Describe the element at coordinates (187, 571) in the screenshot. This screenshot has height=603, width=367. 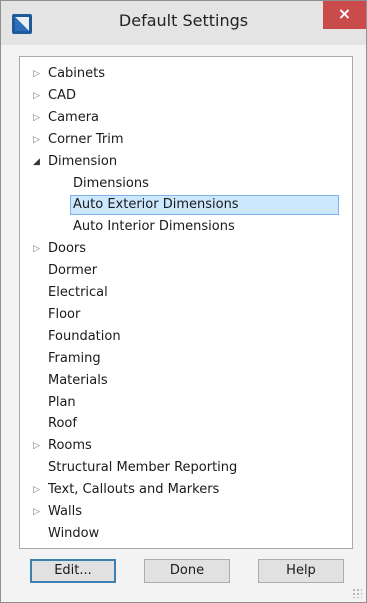
I see `done-button: Done` at that location.